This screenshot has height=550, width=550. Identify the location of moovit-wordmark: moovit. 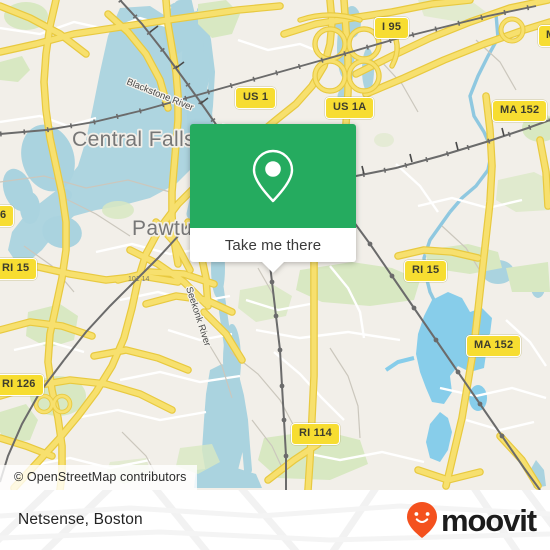
(488, 520).